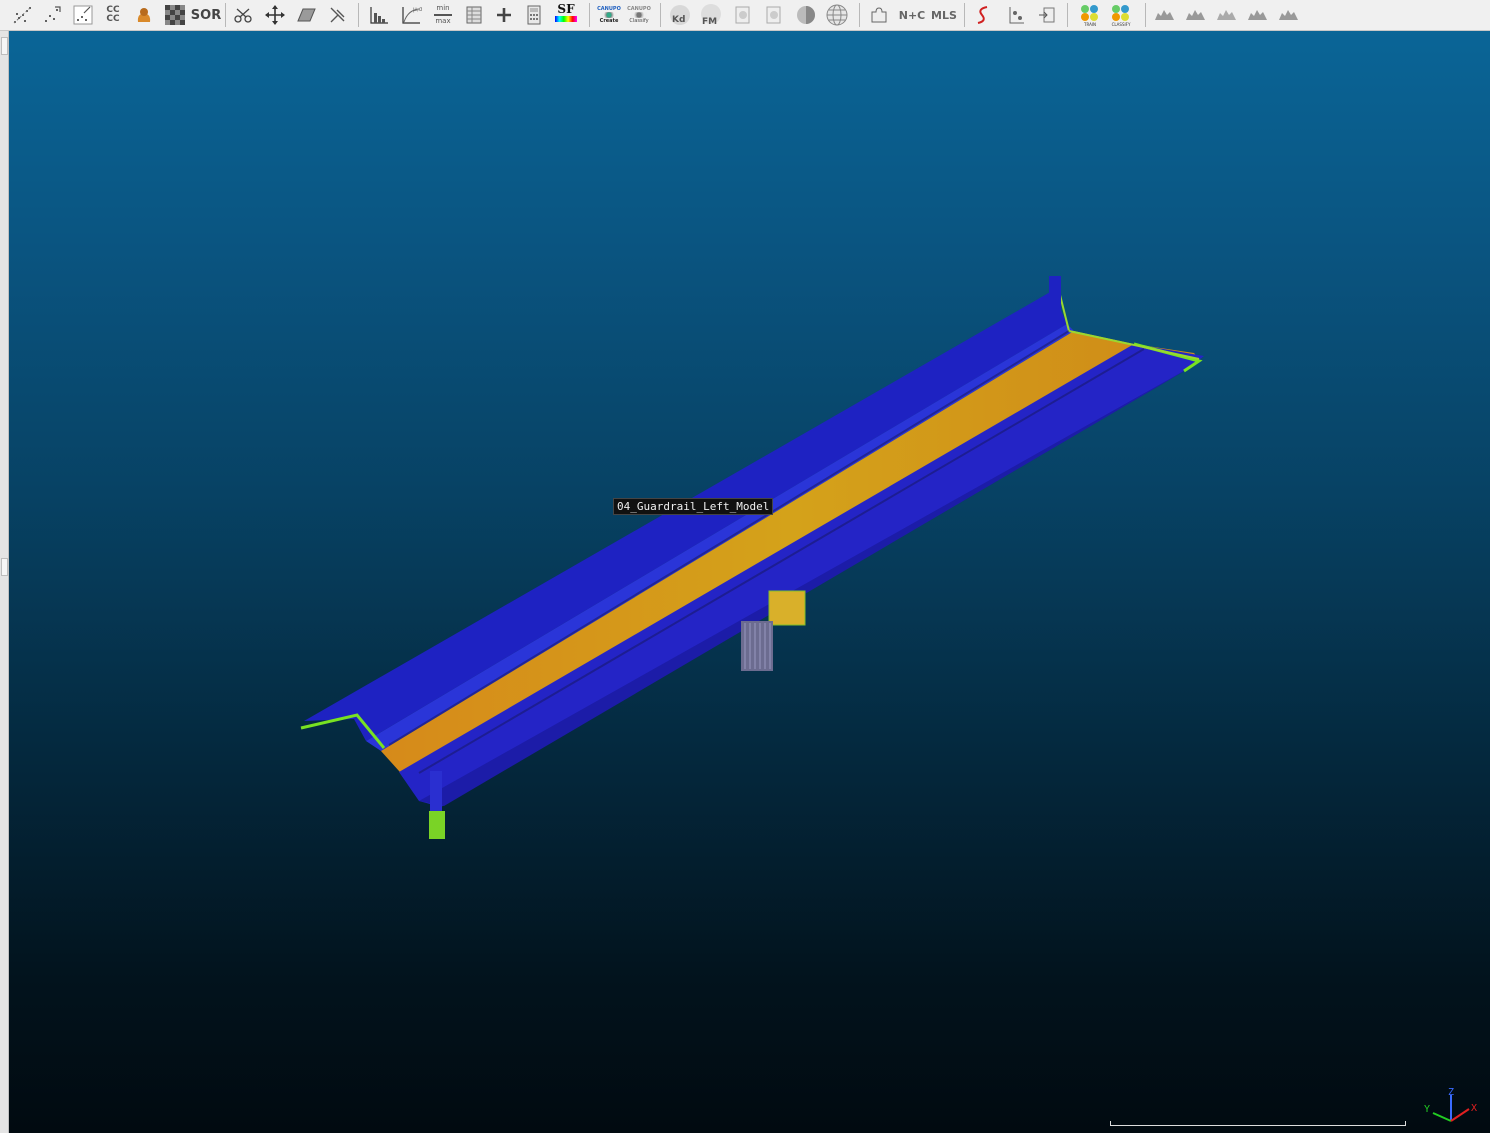 Image resolution: width=1490 pixels, height=1133 pixels. I want to click on segment-tool-icon, so click(1047, 15).